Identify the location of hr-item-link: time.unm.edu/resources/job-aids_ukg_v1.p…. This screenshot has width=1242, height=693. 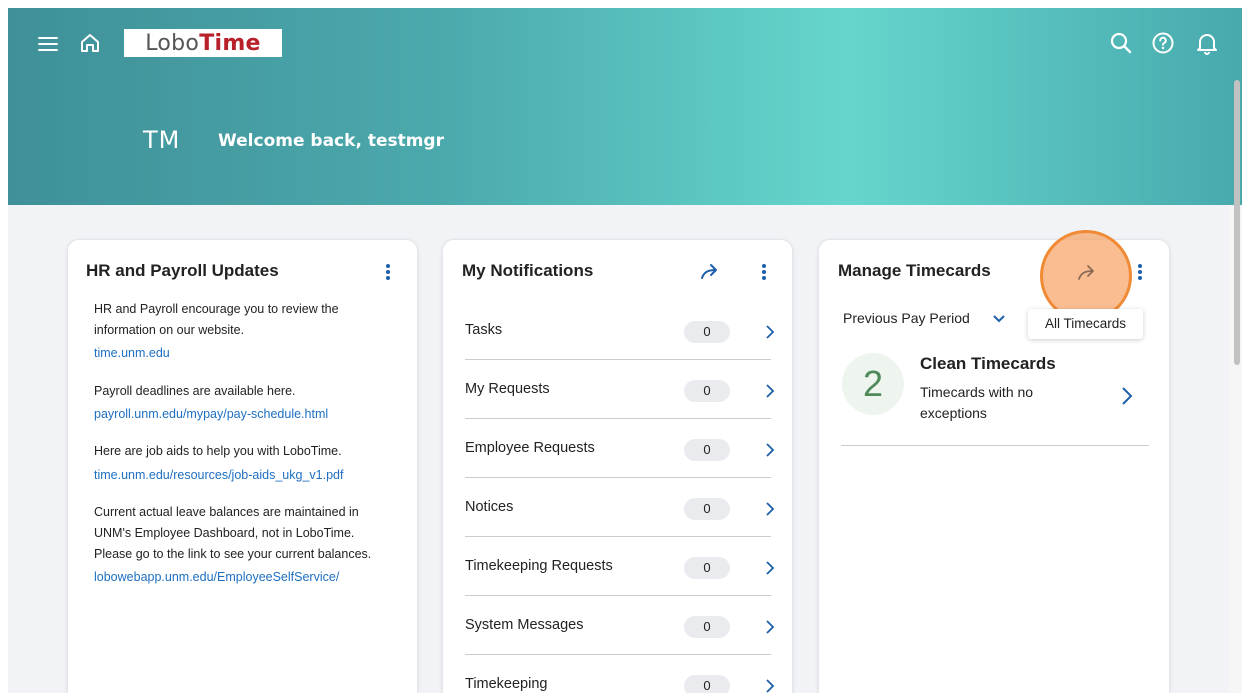
(218, 475).